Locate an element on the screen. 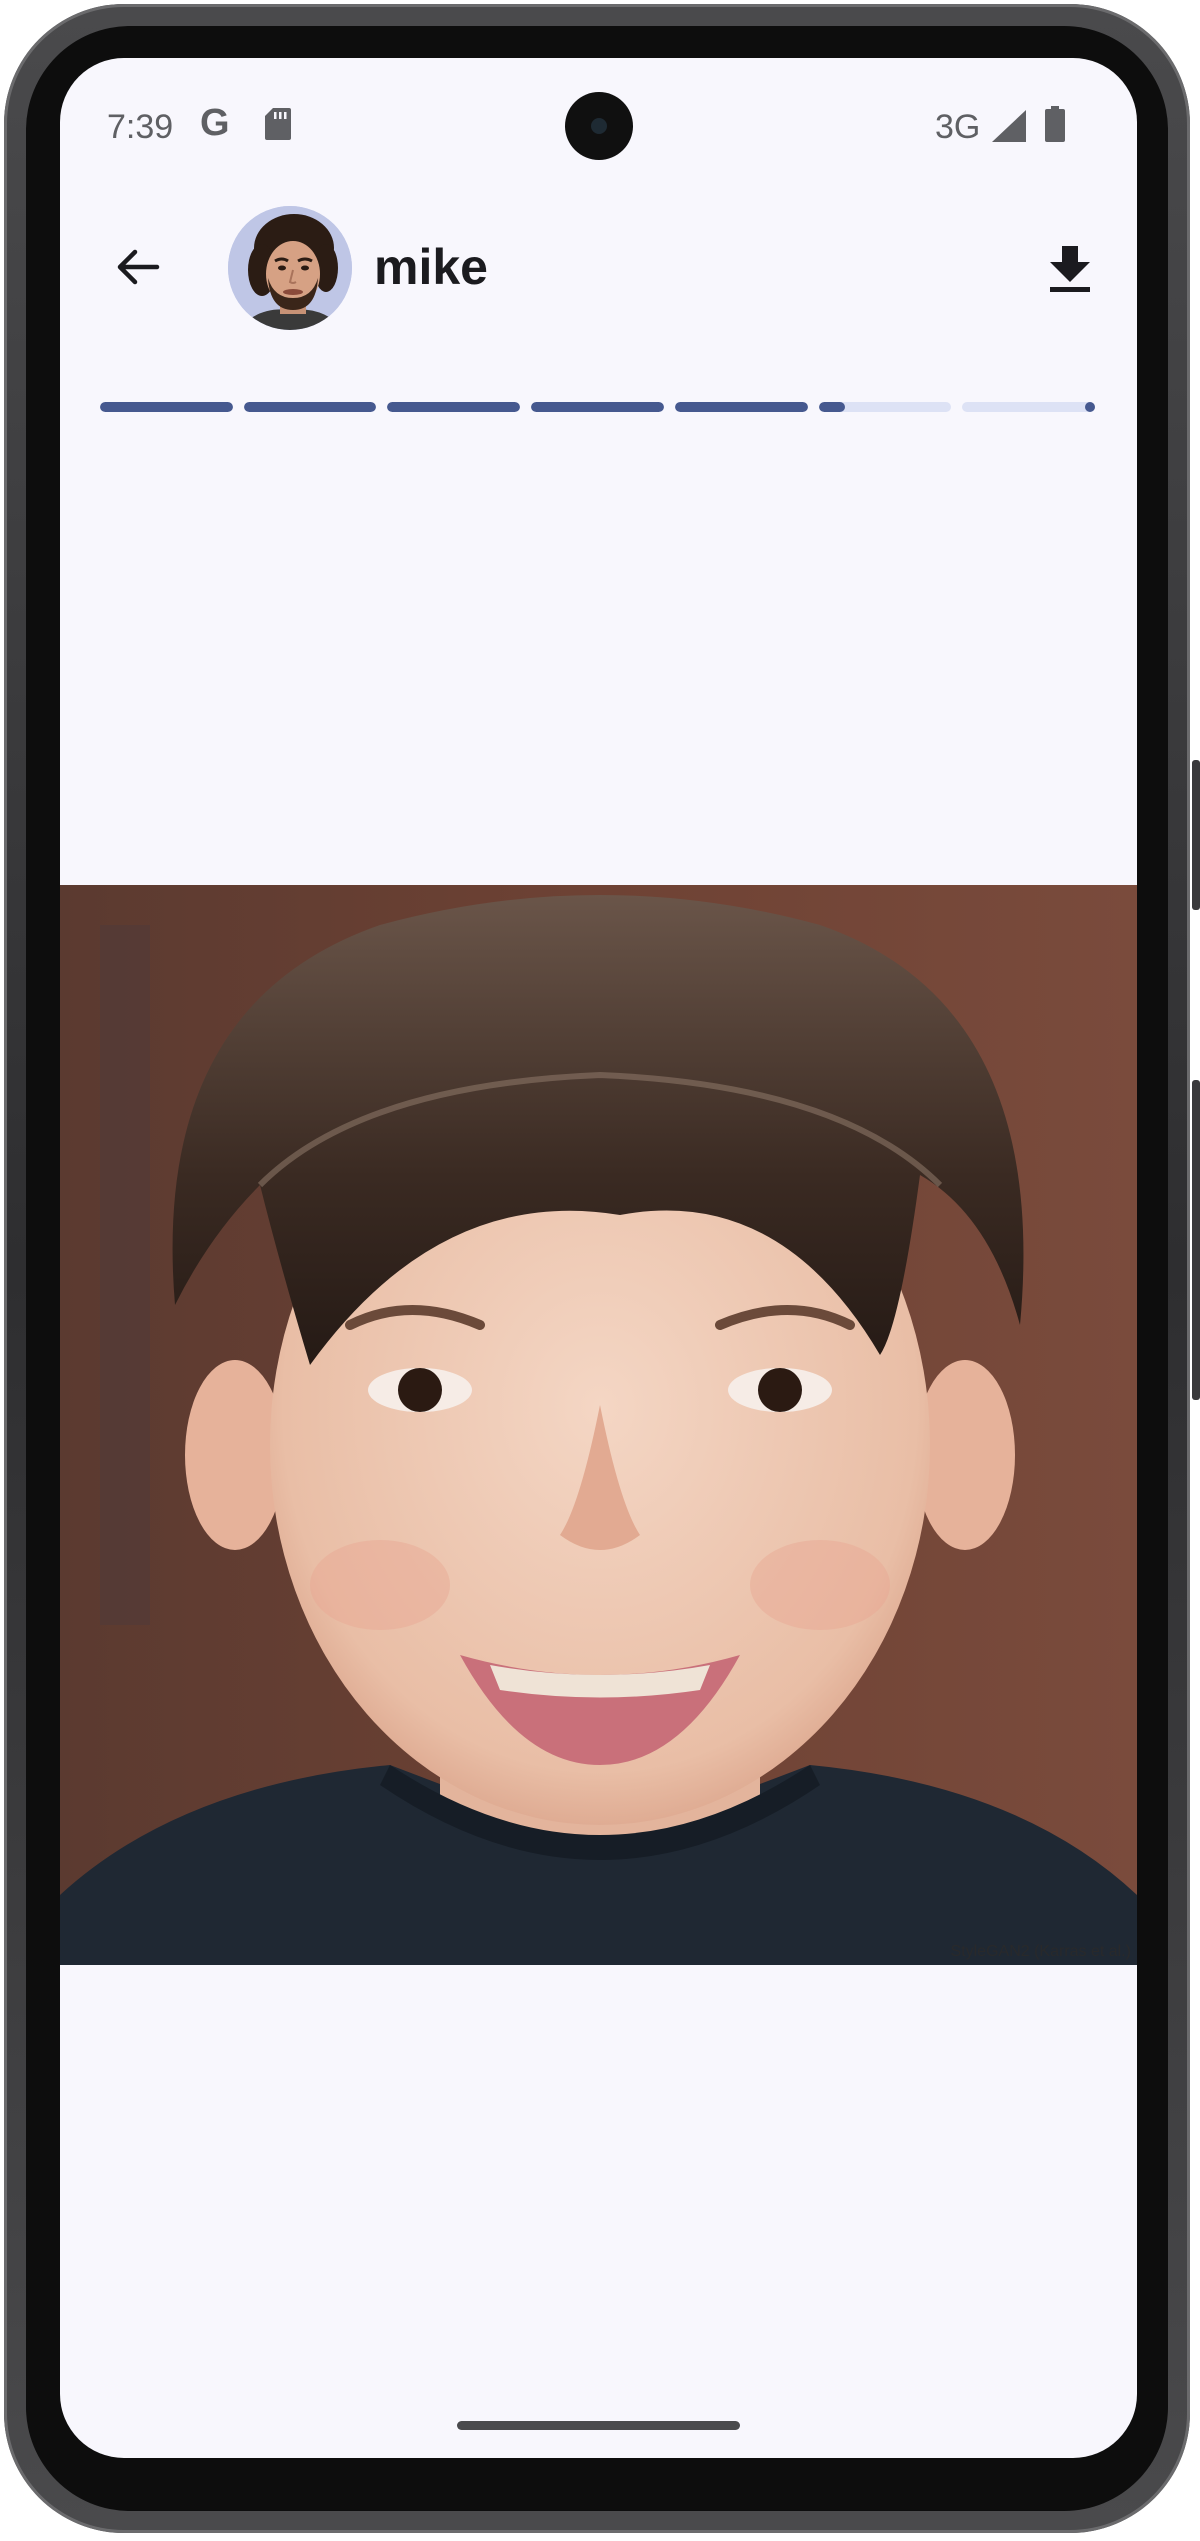 The image size is (1200, 2541). signal-icon is located at coordinates (1009, 126).